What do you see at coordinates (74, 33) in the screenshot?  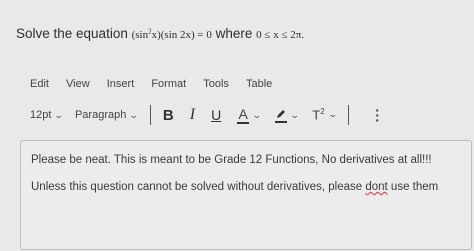 I see `question-prefix: Solve the equation` at bounding box center [74, 33].